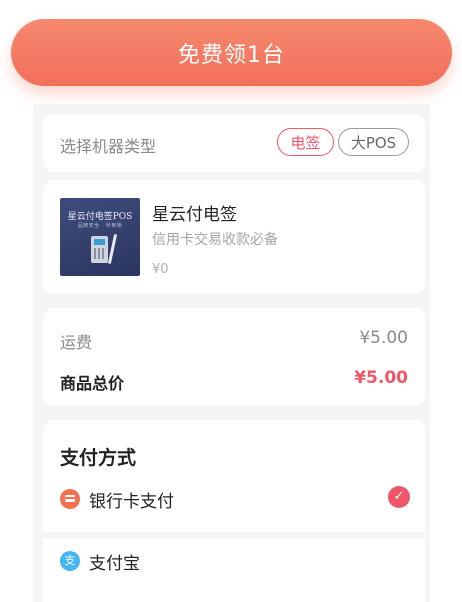 This screenshot has height=602, width=462. Describe the element at coordinates (234, 535) in the screenshot. I see `divider` at that location.